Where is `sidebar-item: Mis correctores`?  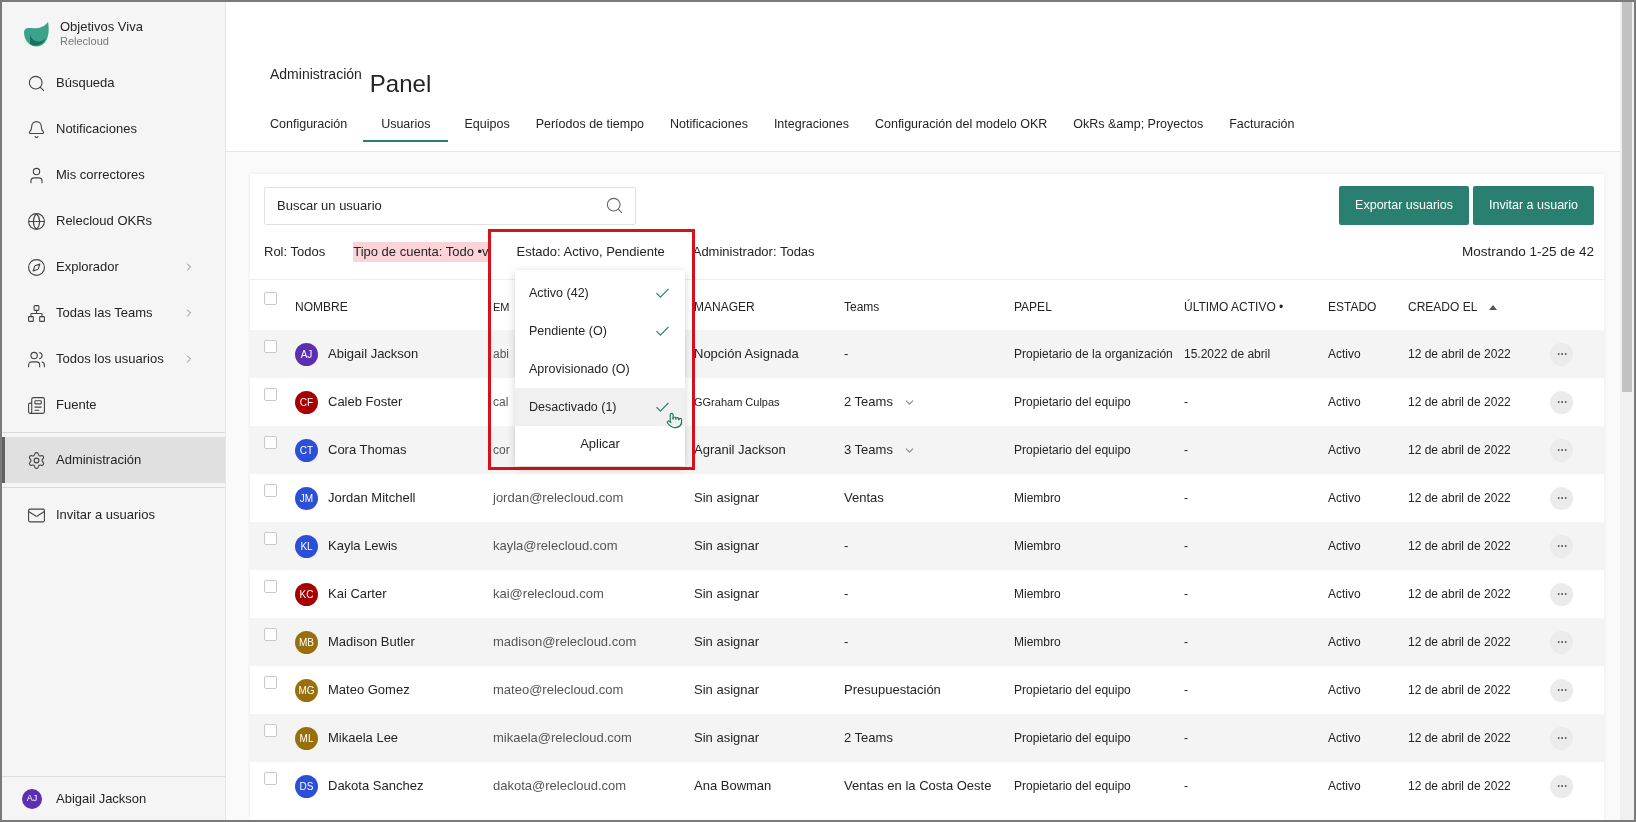 sidebar-item: Mis correctores is located at coordinates (113, 175).